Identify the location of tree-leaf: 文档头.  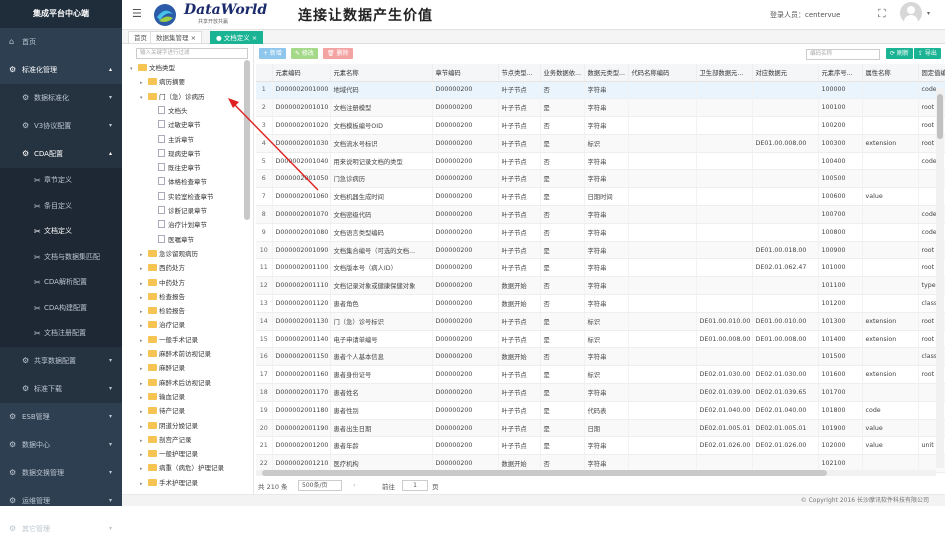
(173, 111).